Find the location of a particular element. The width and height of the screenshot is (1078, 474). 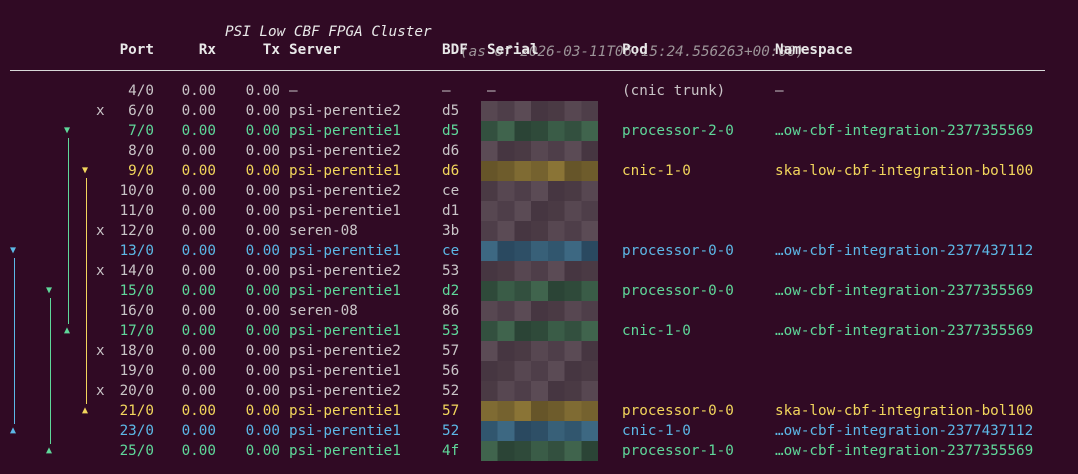

bdf-cell: 3b is located at coordinates (451, 231).